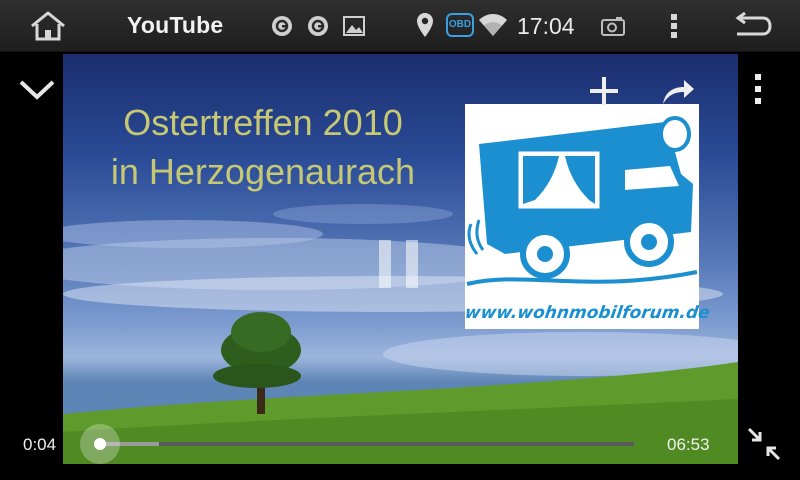 This screenshot has height=480, width=800. Describe the element at coordinates (764, 444) in the screenshot. I see `exit-fullscreen-icon` at that location.